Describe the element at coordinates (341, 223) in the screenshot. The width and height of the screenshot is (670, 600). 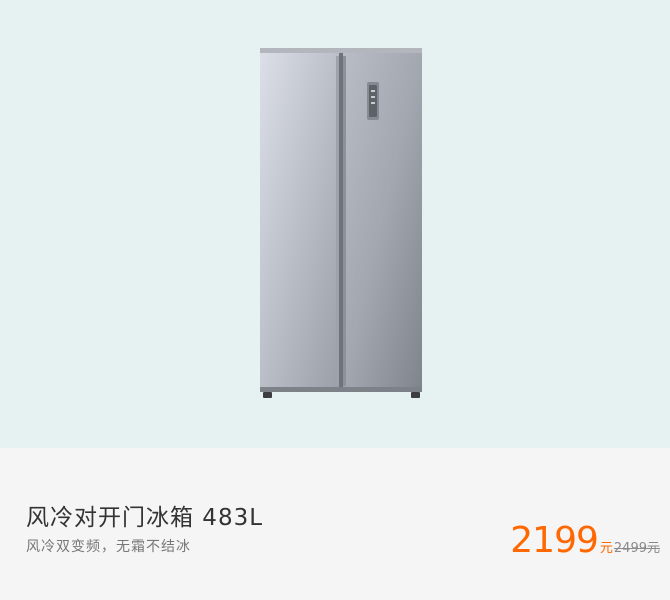
I see `refrigerator-image` at that location.